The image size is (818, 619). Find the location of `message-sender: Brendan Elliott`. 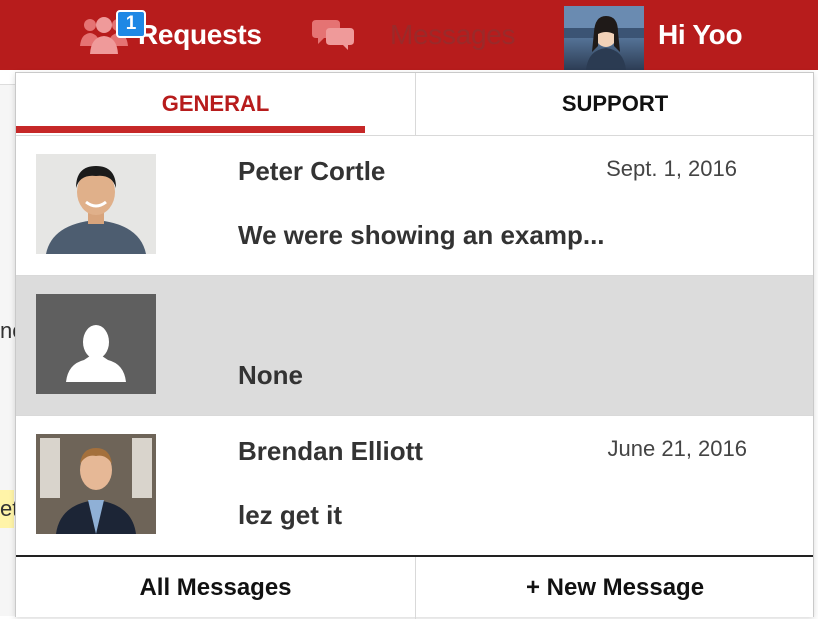

message-sender: Brendan Elliott is located at coordinates (330, 451).